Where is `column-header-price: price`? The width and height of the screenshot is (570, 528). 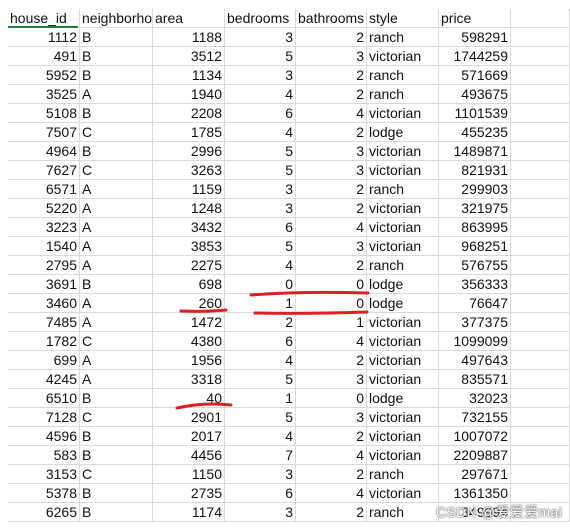 column-header-price: price is located at coordinates (475, 18).